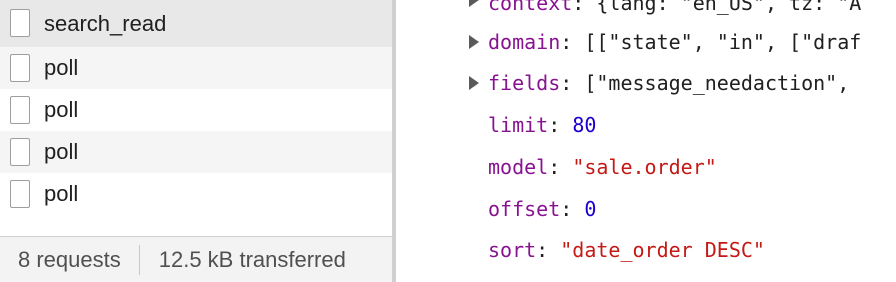 The width and height of the screenshot is (896, 282). I want to click on payload-prop-model: model: "sale.order", so click(602, 167).